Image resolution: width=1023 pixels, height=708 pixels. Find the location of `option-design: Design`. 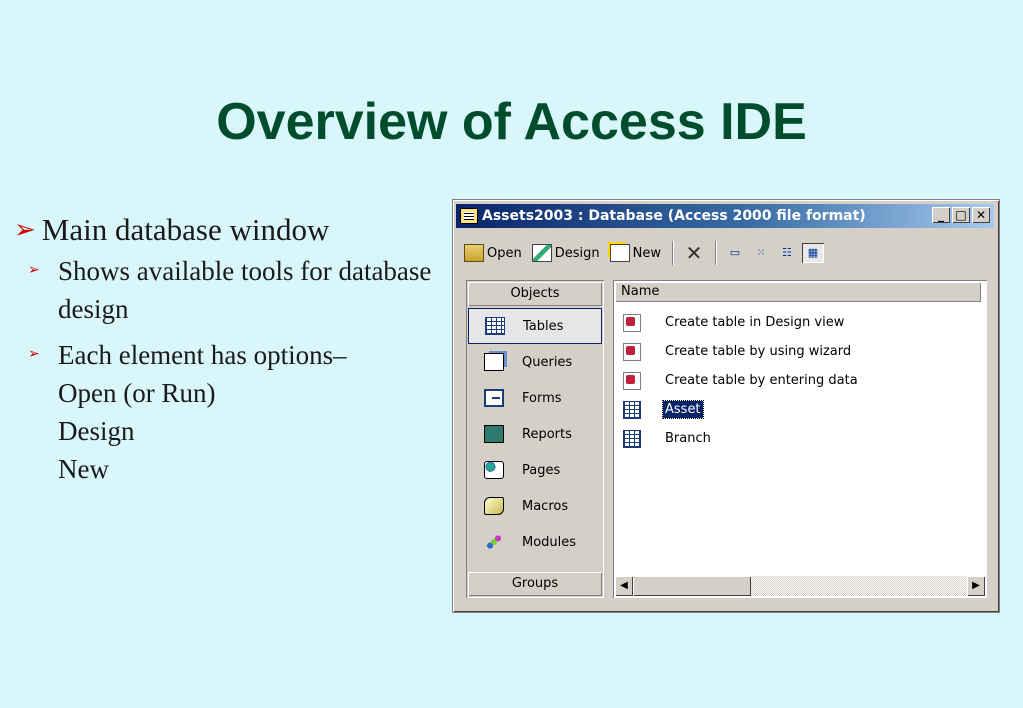

option-design: Design is located at coordinates (96, 431).